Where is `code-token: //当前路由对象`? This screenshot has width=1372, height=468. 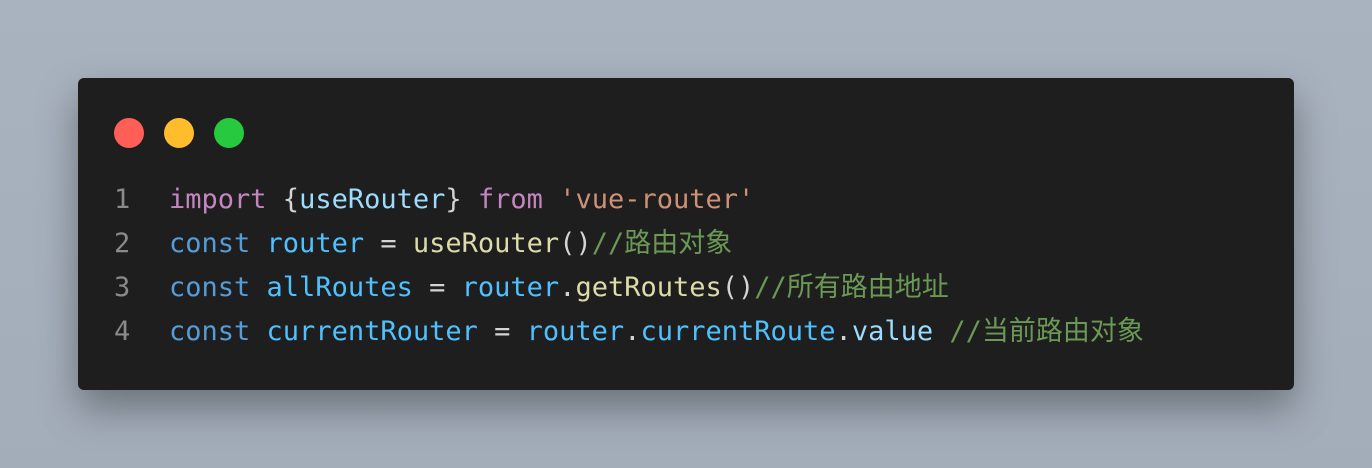
code-token: //当前路由对象 is located at coordinates (1046, 331).